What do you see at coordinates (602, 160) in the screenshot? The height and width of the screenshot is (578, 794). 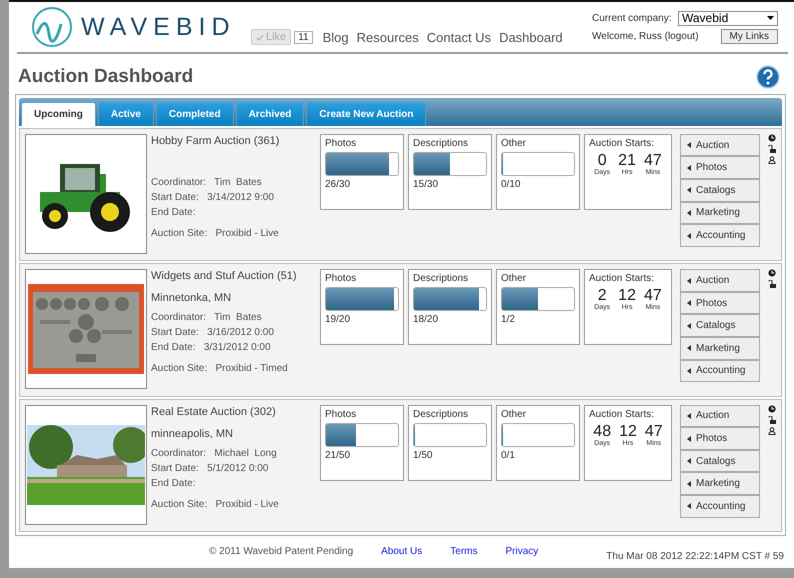 I see `countdown-value: 0` at bounding box center [602, 160].